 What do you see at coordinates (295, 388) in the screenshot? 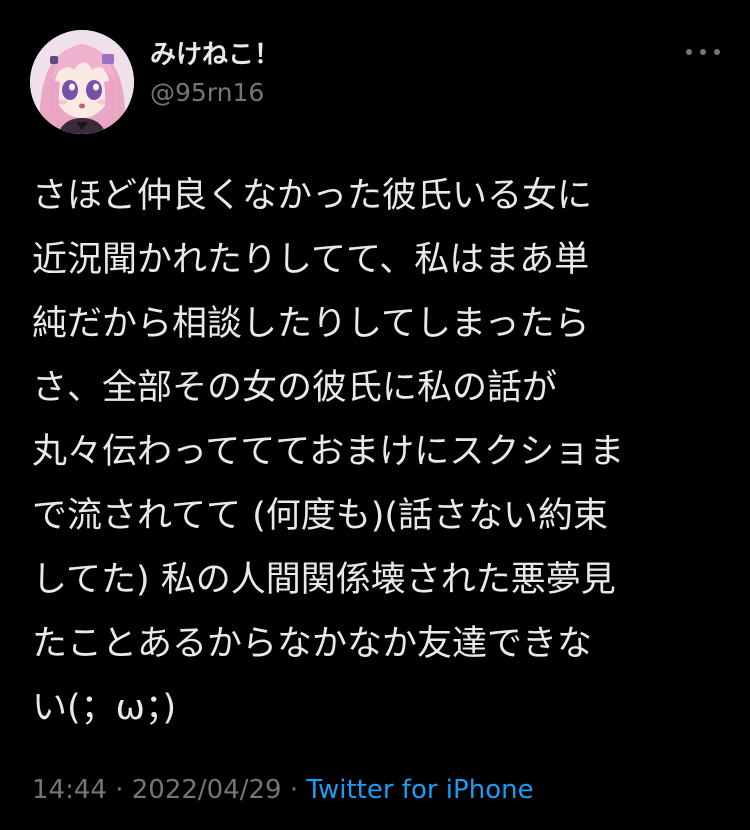
I see `tweet-text-line: さ、全部その女の彼氏に私の話が` at bounding box center [295, 388].